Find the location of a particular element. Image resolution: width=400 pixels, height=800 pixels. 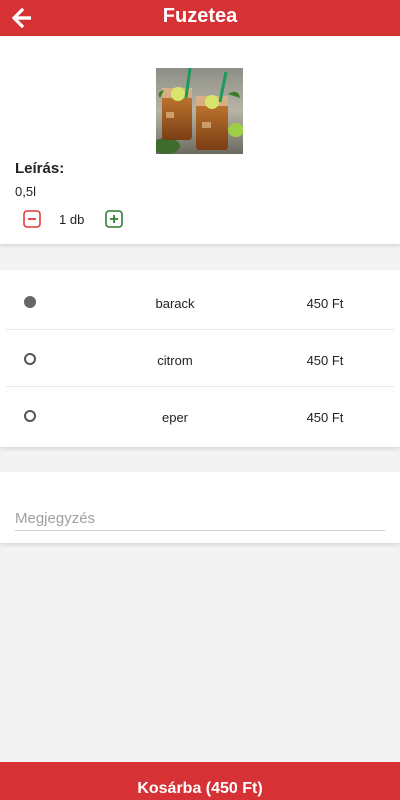

increase-quantity-button is located at coordinates (114, 219).